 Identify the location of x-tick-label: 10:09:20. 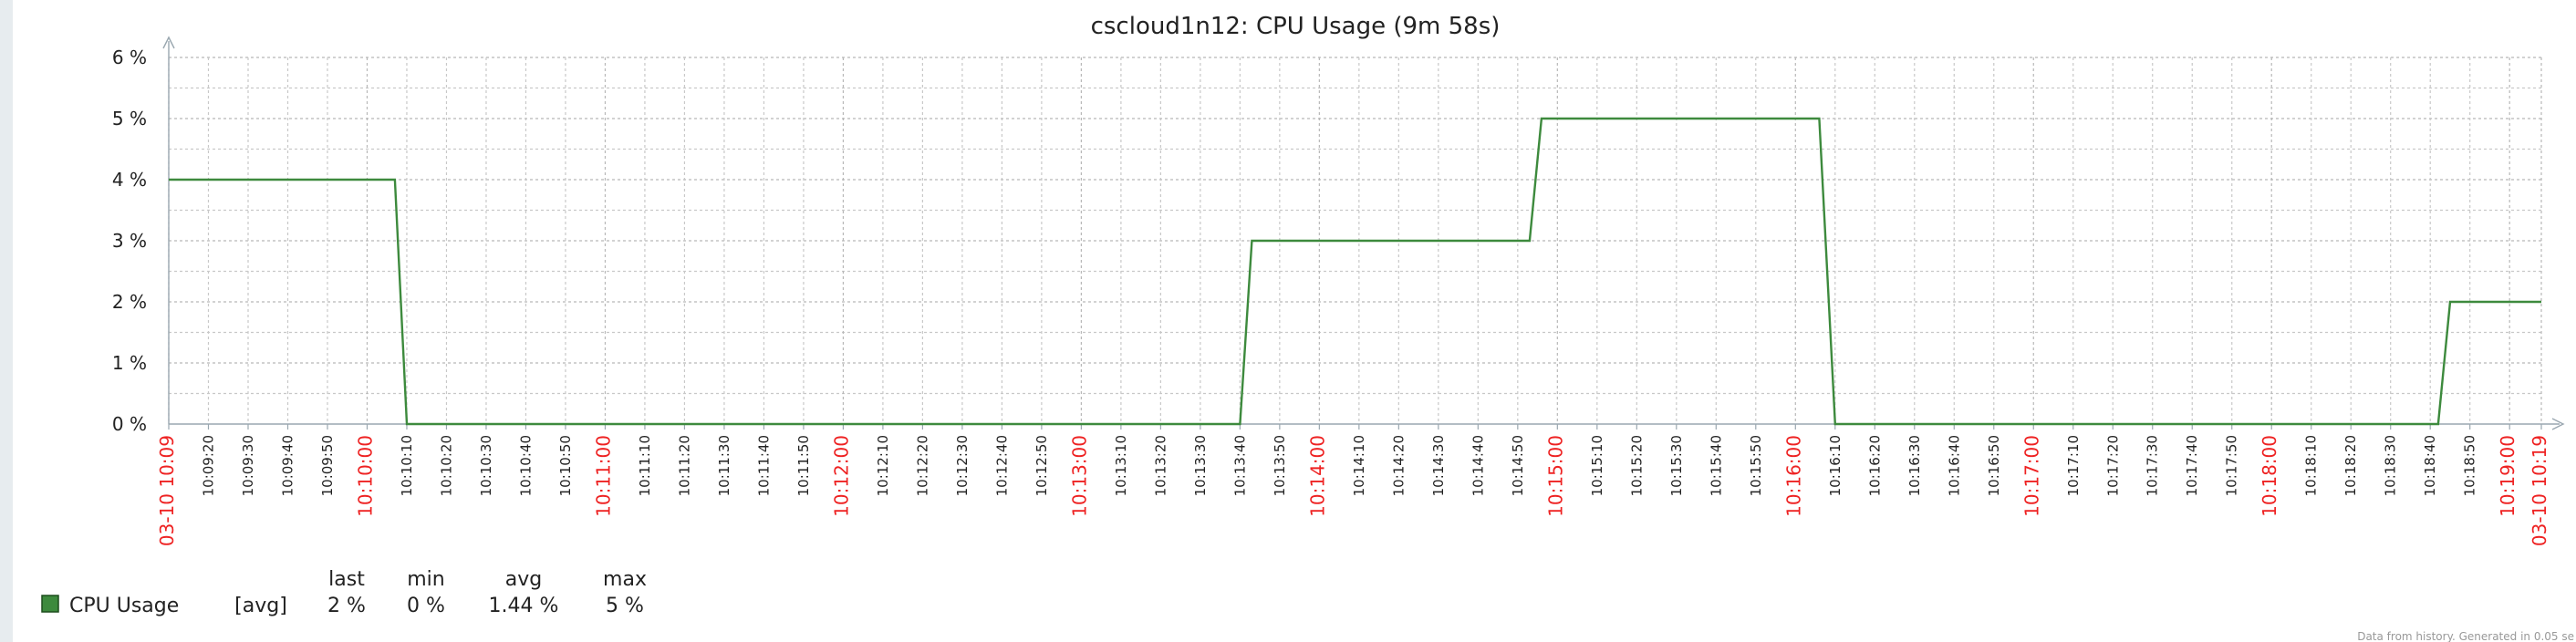
(208, 465).